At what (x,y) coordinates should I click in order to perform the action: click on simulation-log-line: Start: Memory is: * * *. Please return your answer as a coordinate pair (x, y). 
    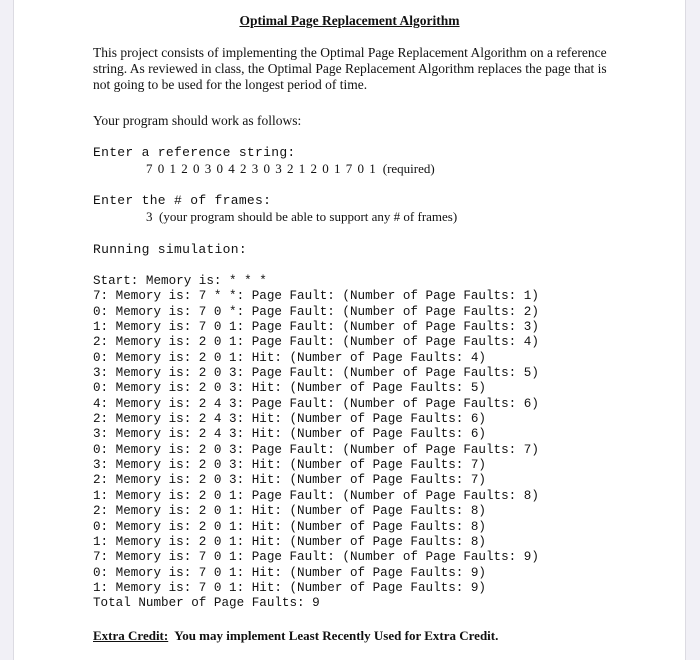
    Looking at the image, I should click on (180, 281).